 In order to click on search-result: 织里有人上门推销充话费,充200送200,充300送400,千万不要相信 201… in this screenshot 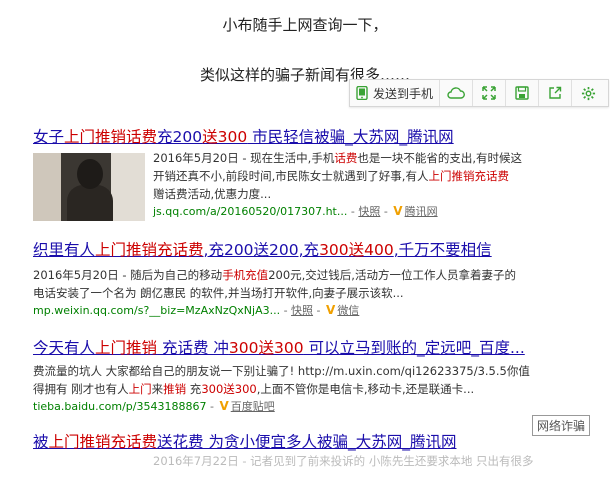, I will do `click(293, 279)`.